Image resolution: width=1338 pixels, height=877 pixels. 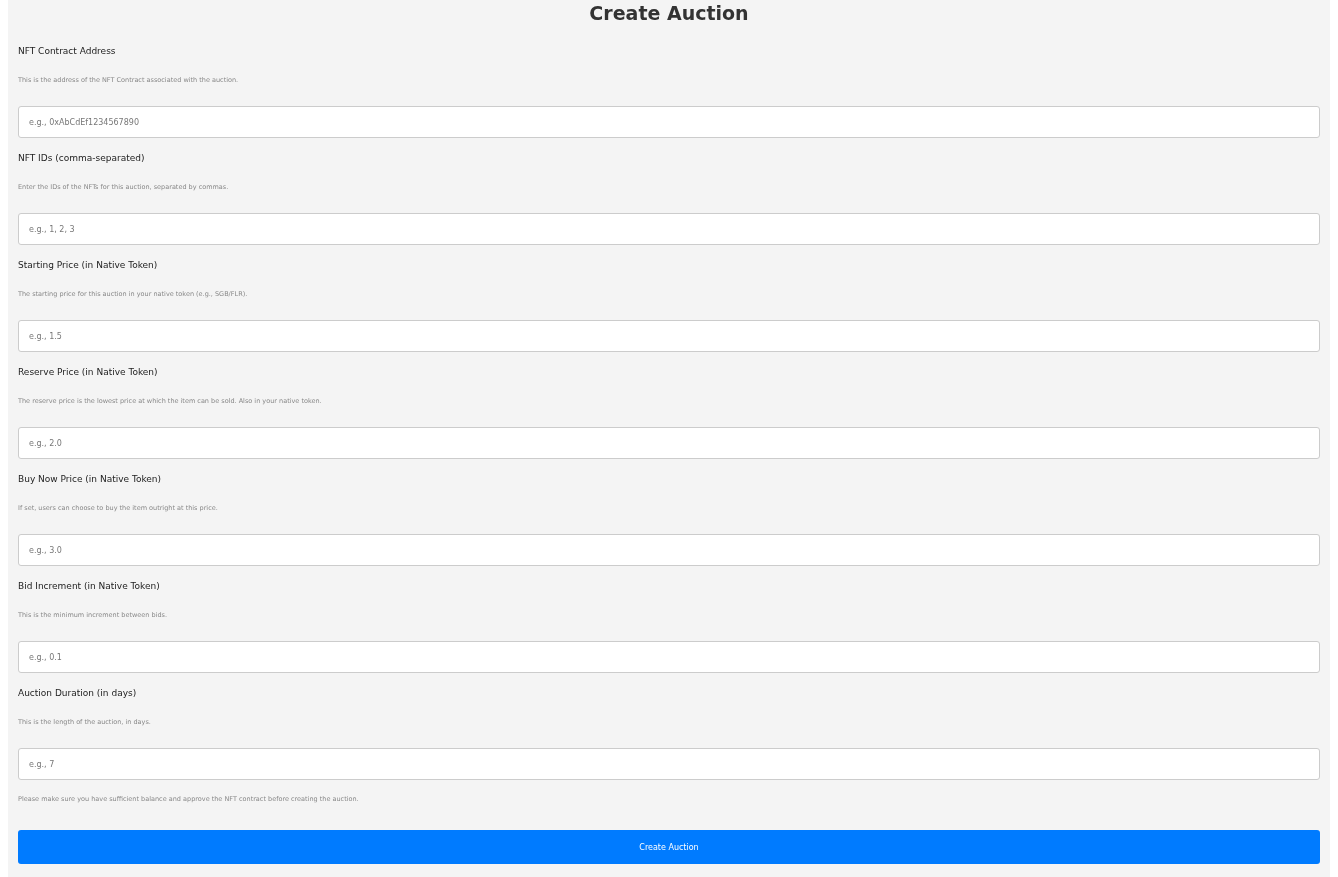 I want to click on field-label: Buy Now Price (in Native Token), so click(x=90, y=479).